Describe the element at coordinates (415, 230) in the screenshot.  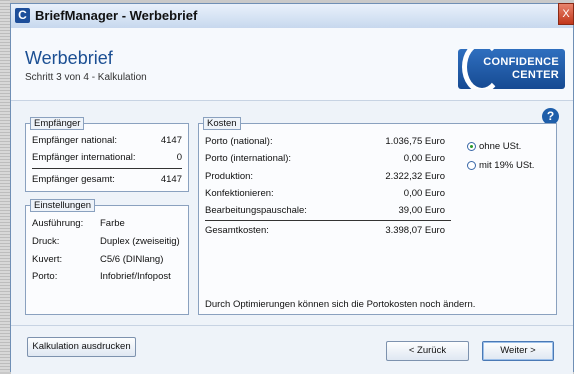
I see `row-value: 3.398,07 Euro` at that location.